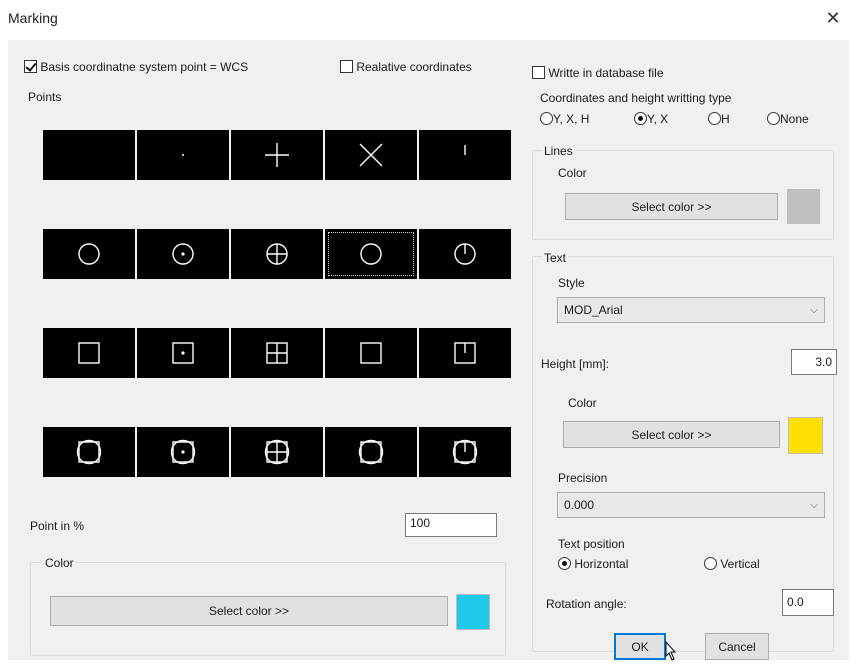 This screenshot has width=857, height=666. What do you see at coordinates (33, 18) in the screenshot?
I see `window-title: Marking` at bounding box center [33, 18].